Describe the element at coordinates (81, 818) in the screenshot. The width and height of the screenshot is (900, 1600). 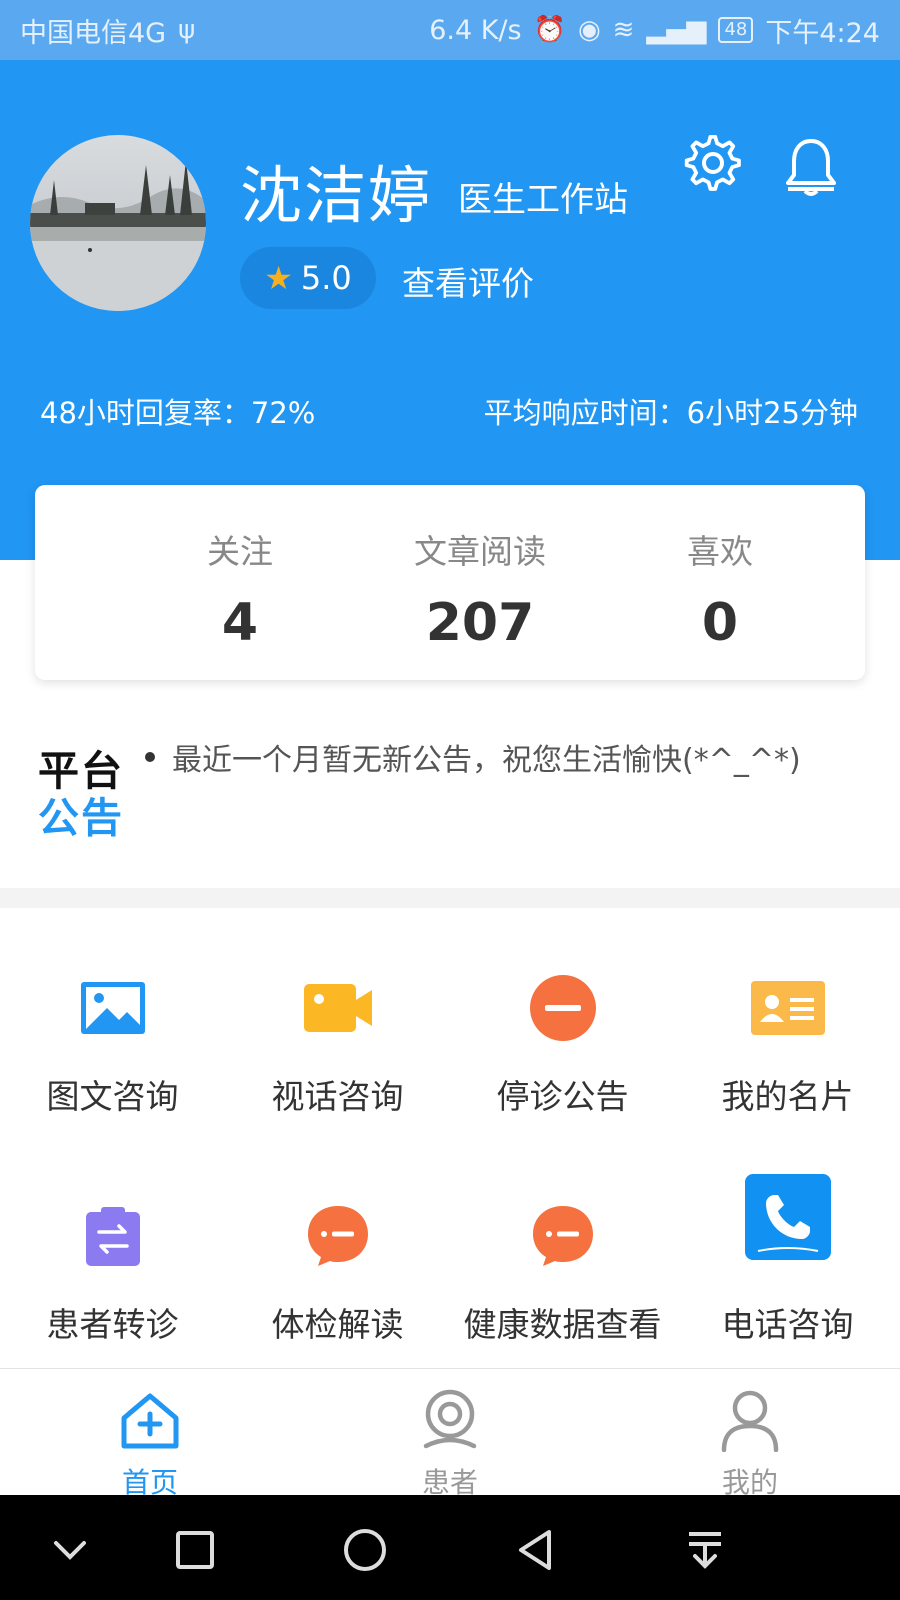
I see `notice-logo-line2: 公告` at that location.